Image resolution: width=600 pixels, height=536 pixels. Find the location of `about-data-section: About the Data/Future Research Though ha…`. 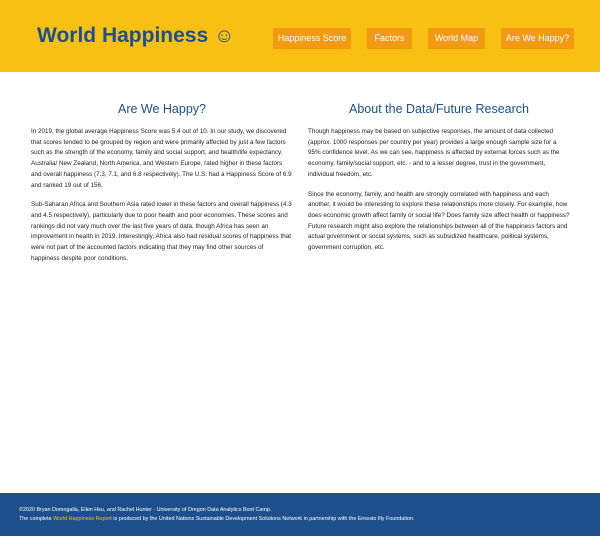

about-data-section: About the Data/Future Research Though ha… is located at coordinates (439, 182).